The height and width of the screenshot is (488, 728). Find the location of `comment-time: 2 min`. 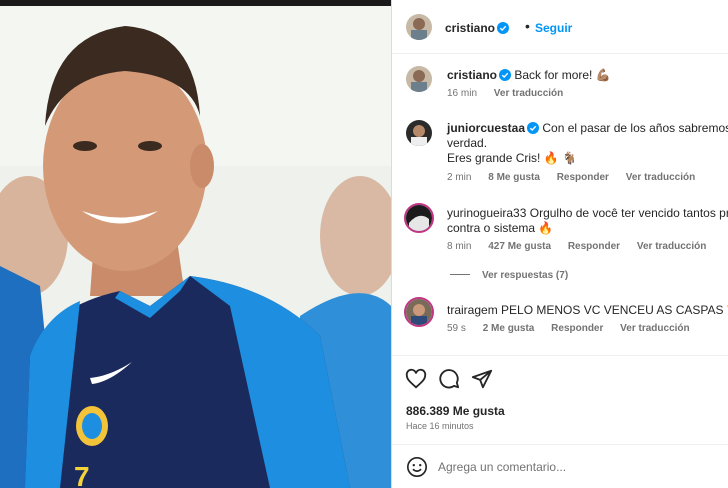

comment-time: 2 min is located at coordinates (459, 177).